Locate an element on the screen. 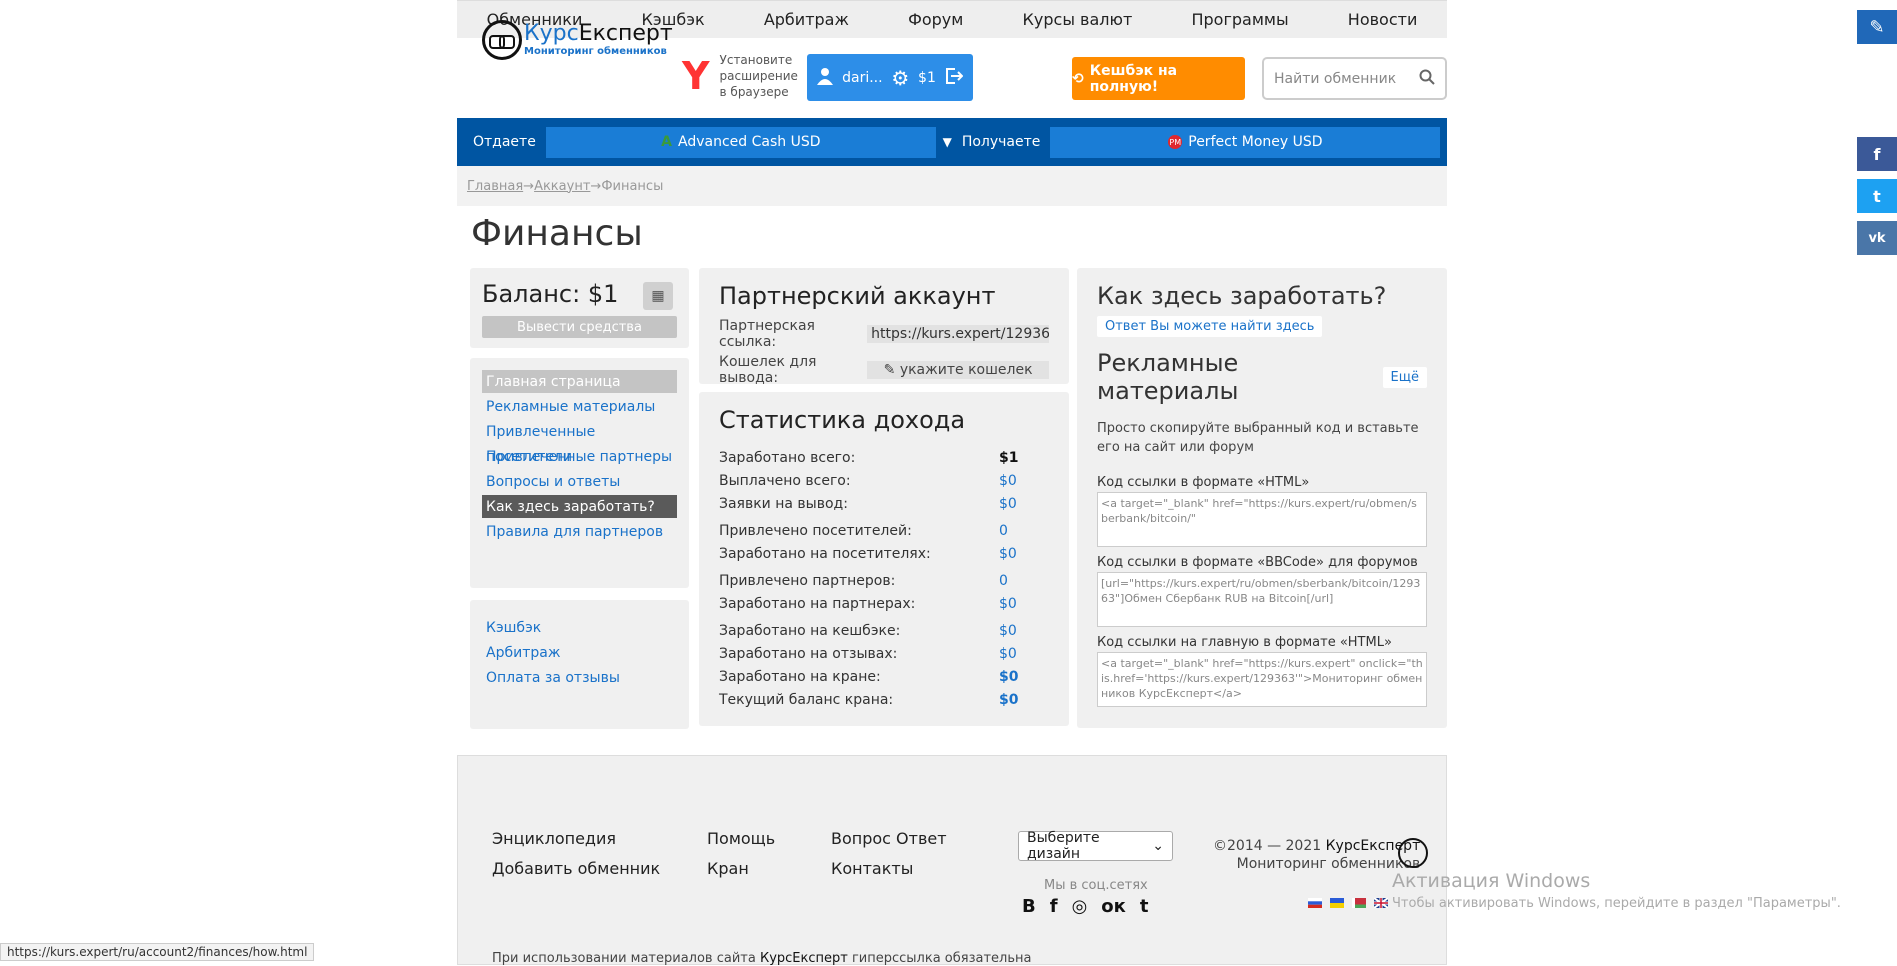 This screenshot has height=966, width=1897. menu-item-partners: Привлеченные партнеры is located at coordinates (579, 456).